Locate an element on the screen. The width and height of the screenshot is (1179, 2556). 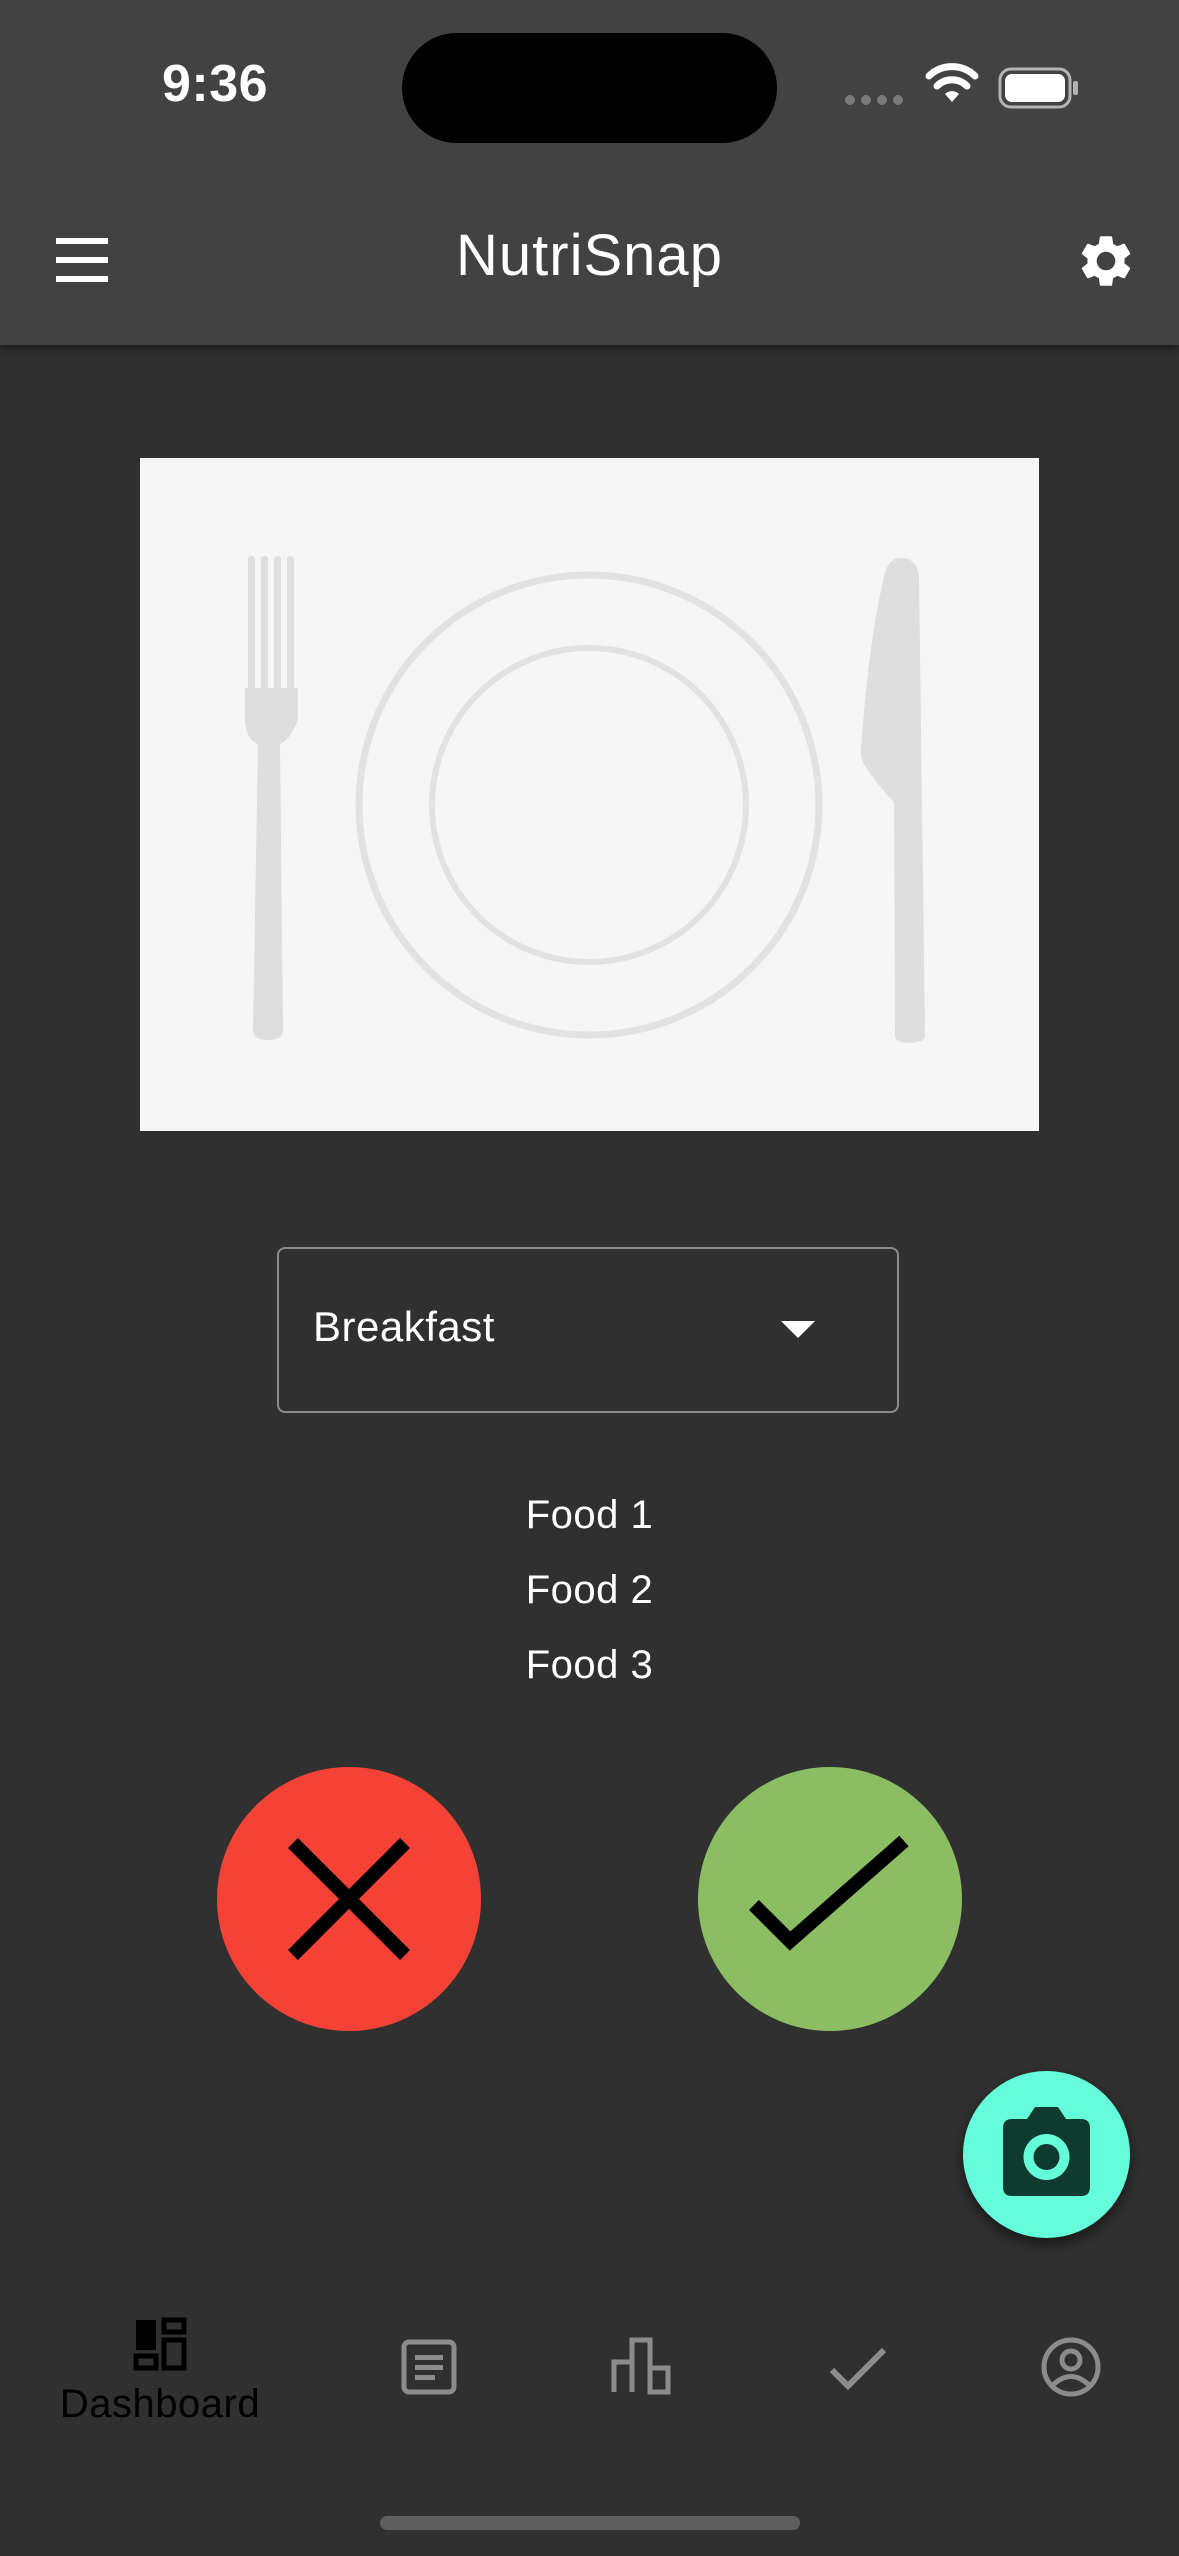
food-item: Food 1 is located at coordinates (589, 1515).